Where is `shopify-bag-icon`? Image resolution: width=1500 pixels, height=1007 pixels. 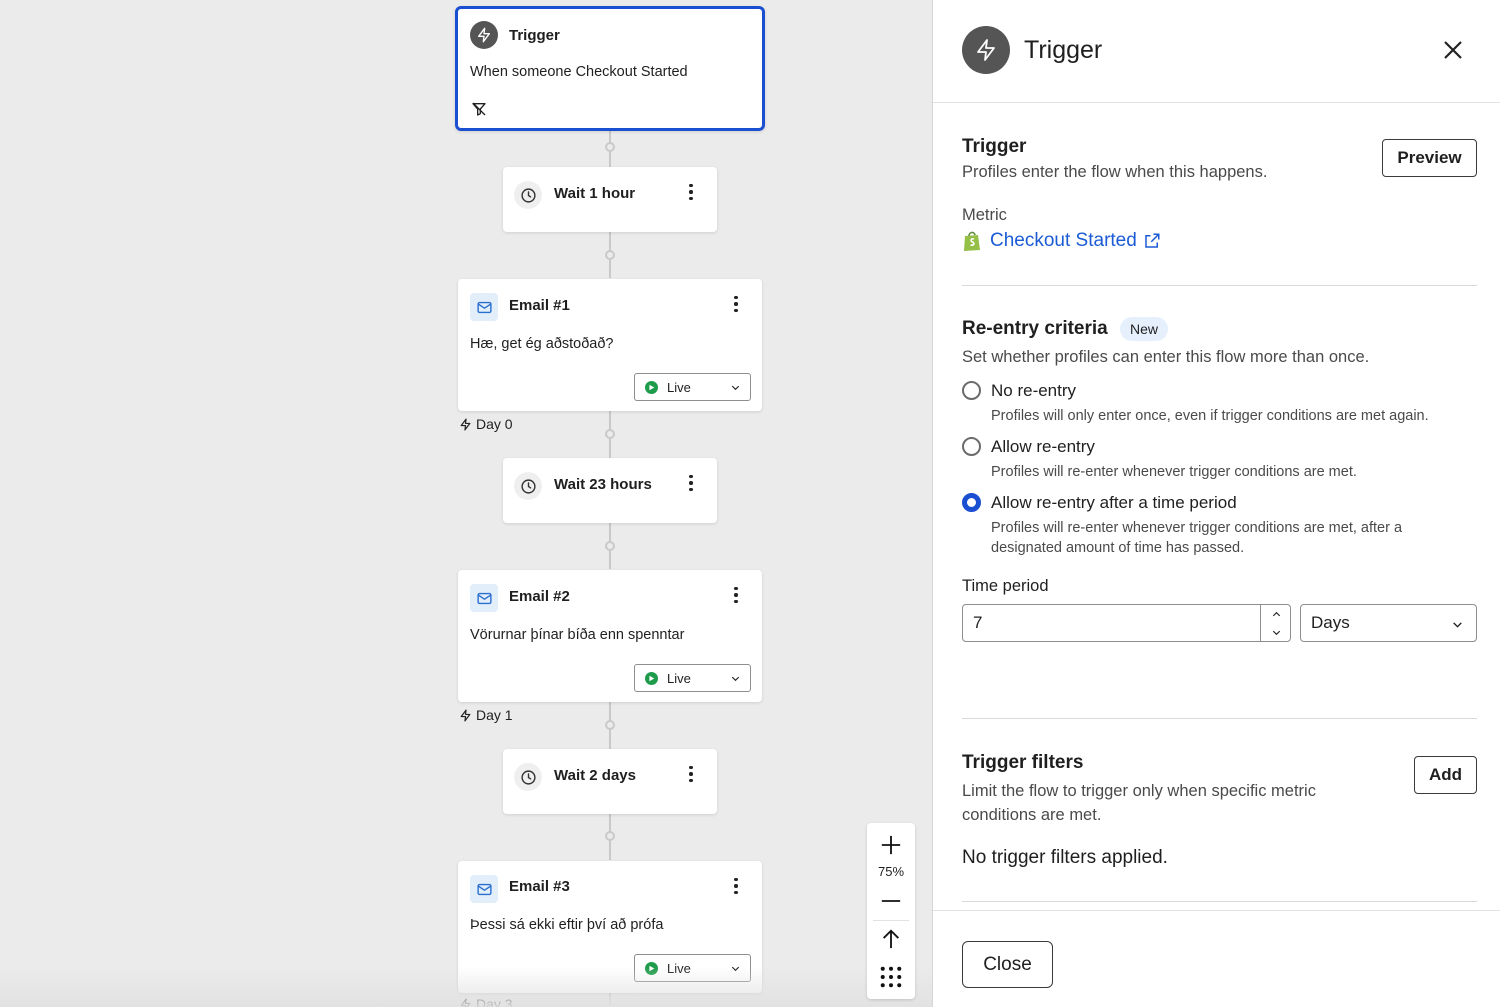
shopify-bag-icon is located at coordinates (972, 241).